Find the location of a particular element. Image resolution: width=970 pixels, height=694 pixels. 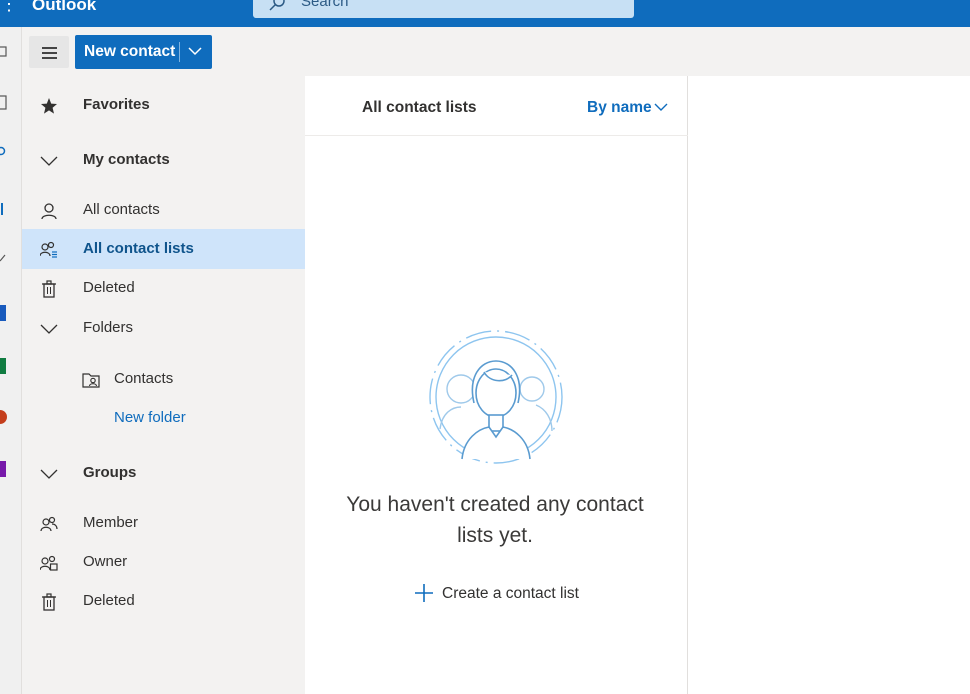

person-icon is located at coordinates (49, 211).